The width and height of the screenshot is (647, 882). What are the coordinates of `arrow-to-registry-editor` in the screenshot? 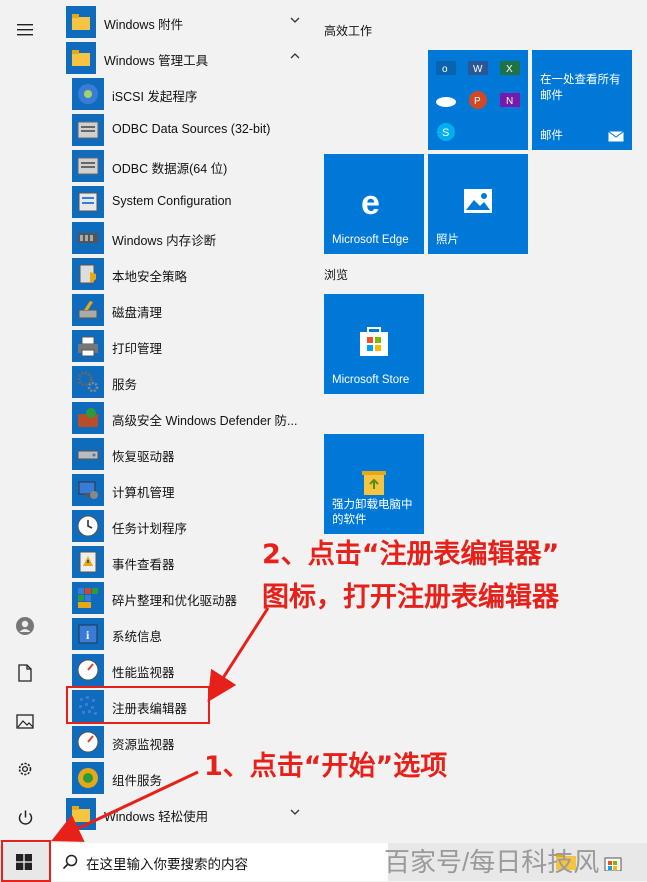 It's located at (238, 655).